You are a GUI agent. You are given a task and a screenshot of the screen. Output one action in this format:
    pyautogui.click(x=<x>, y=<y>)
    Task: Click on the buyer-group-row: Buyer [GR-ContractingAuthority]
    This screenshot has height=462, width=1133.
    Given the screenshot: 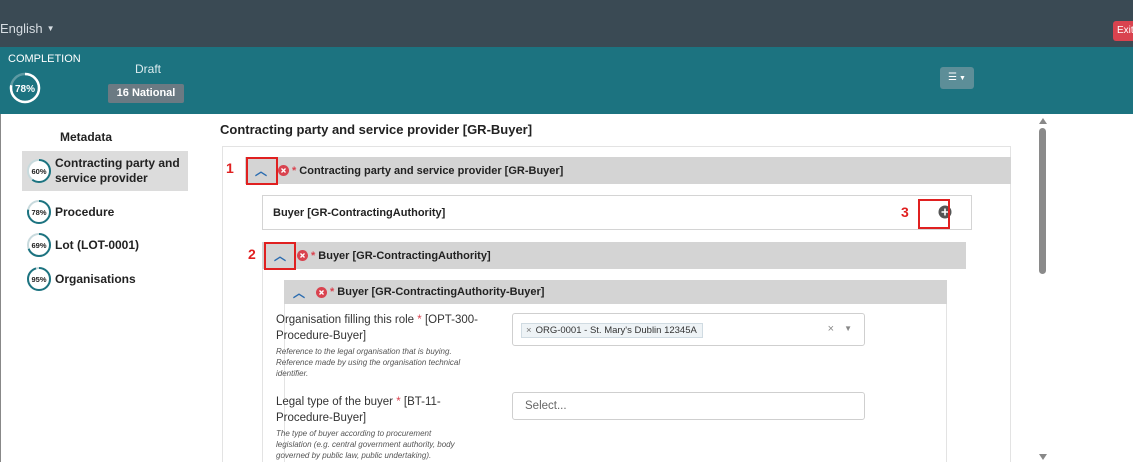 What is the action you would take?
    pyautogui.click(x=617, y=212)
    